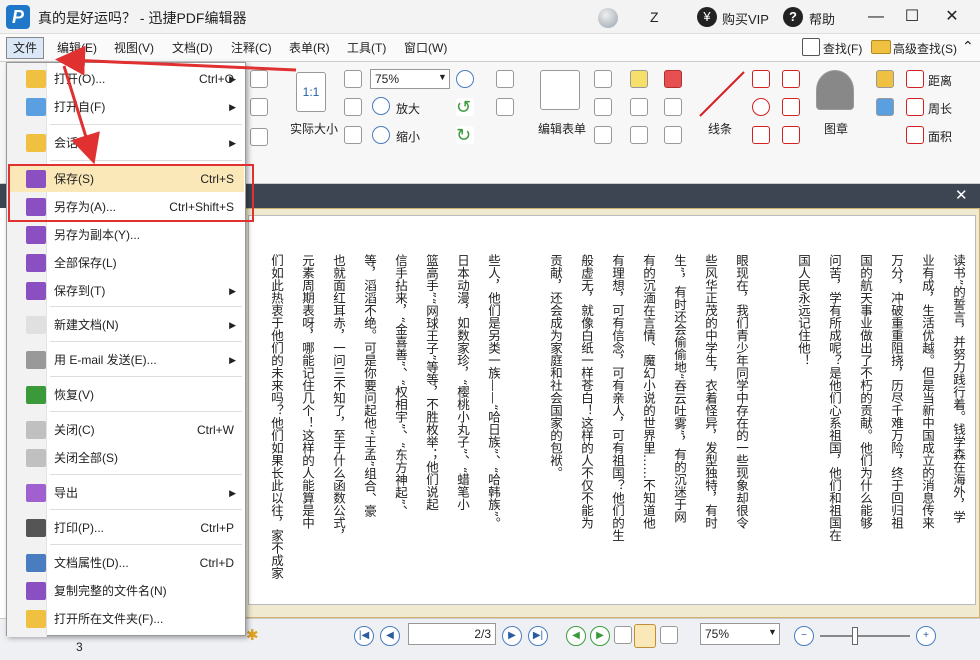 Image resolution: width=980 pixels, height=660 pixels. I want to click on two-page-icon, so click(669, 635).